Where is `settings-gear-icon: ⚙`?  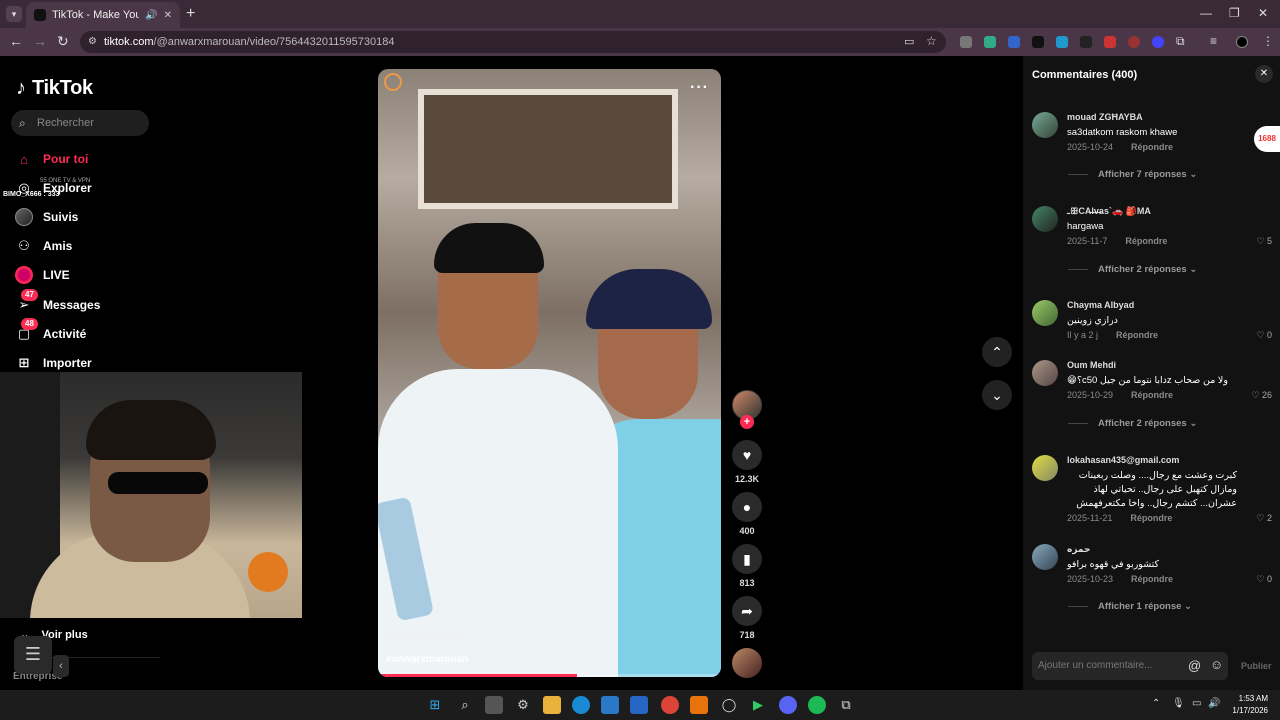 settings-gear-icon: ⚙ is located at coordinates (523, 705).